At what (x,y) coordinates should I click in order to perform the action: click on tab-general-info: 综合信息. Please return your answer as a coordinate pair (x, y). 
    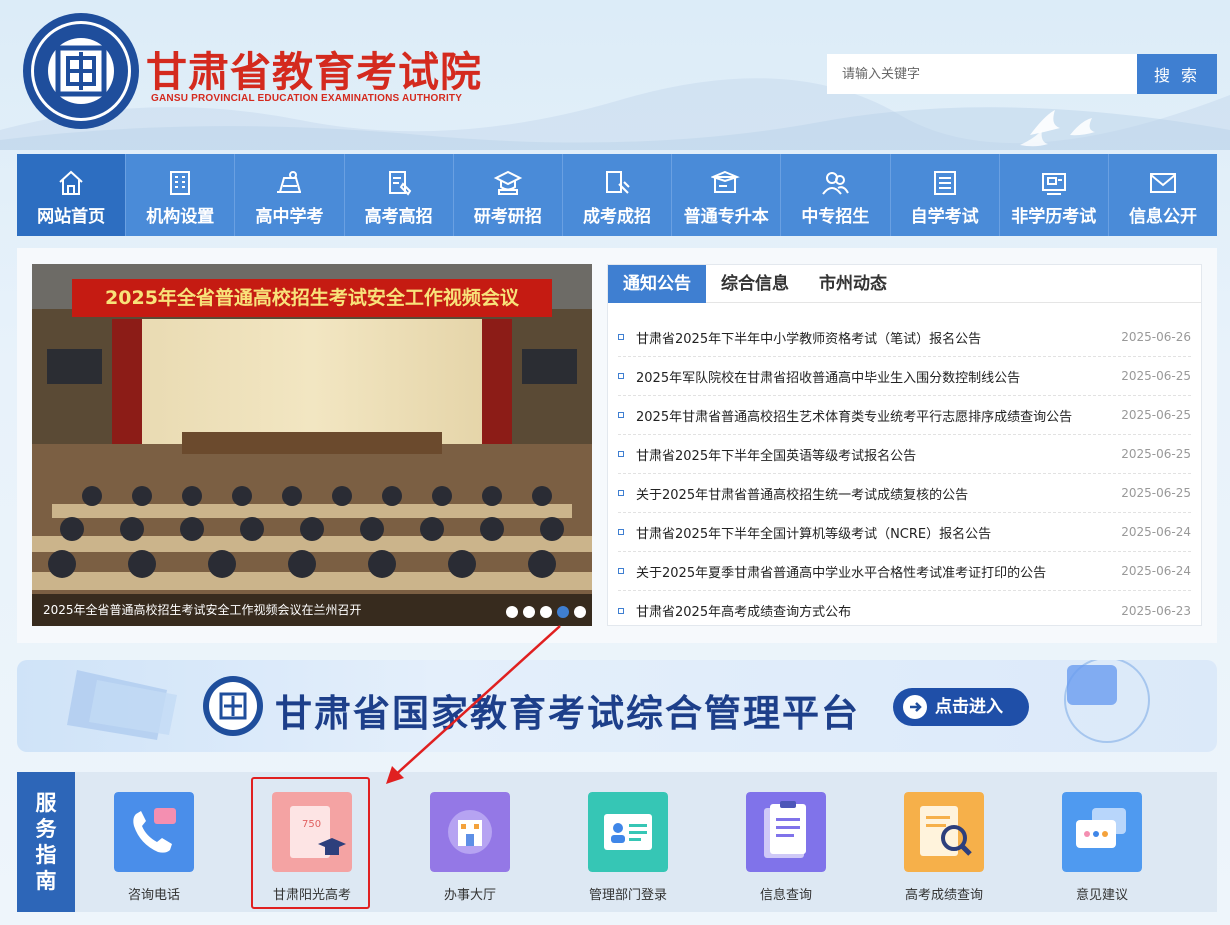
    Looking at the image, I should click on (755, 284).